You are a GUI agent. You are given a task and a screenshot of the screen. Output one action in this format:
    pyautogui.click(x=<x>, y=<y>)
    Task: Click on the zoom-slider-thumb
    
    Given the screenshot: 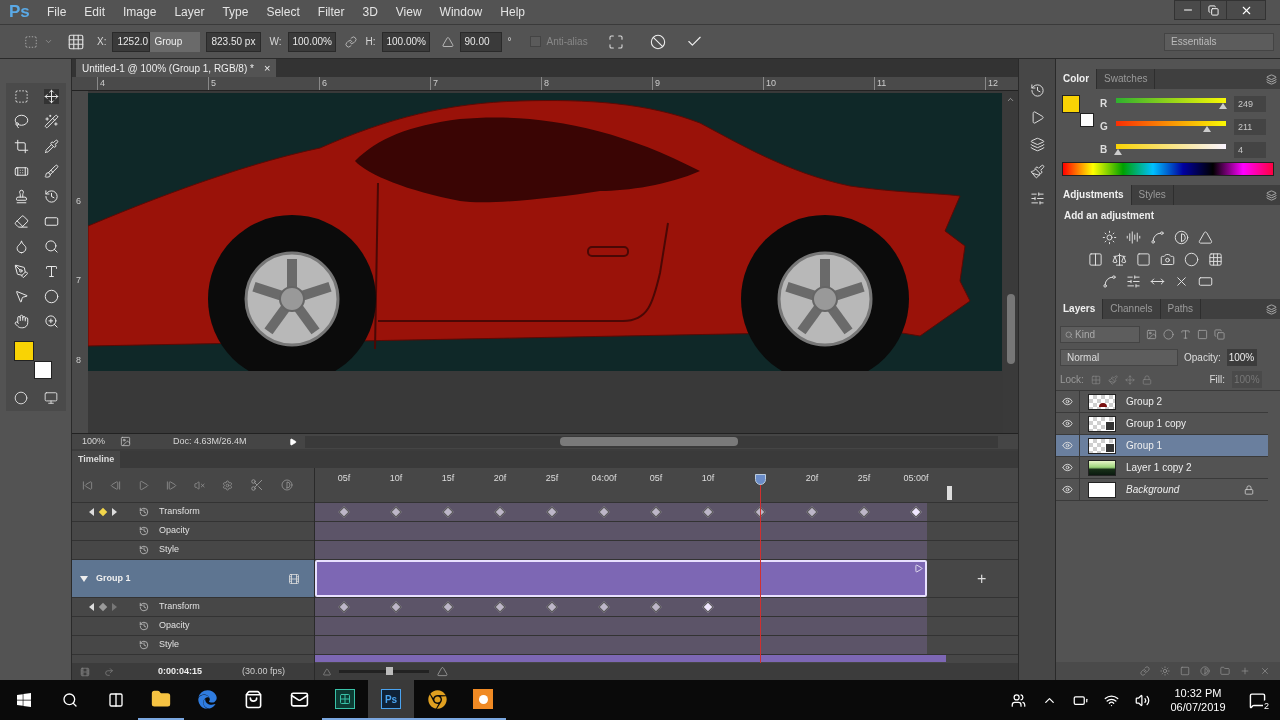 What is the action you would take?
    pyautogui.click(x=389, y=671)
    